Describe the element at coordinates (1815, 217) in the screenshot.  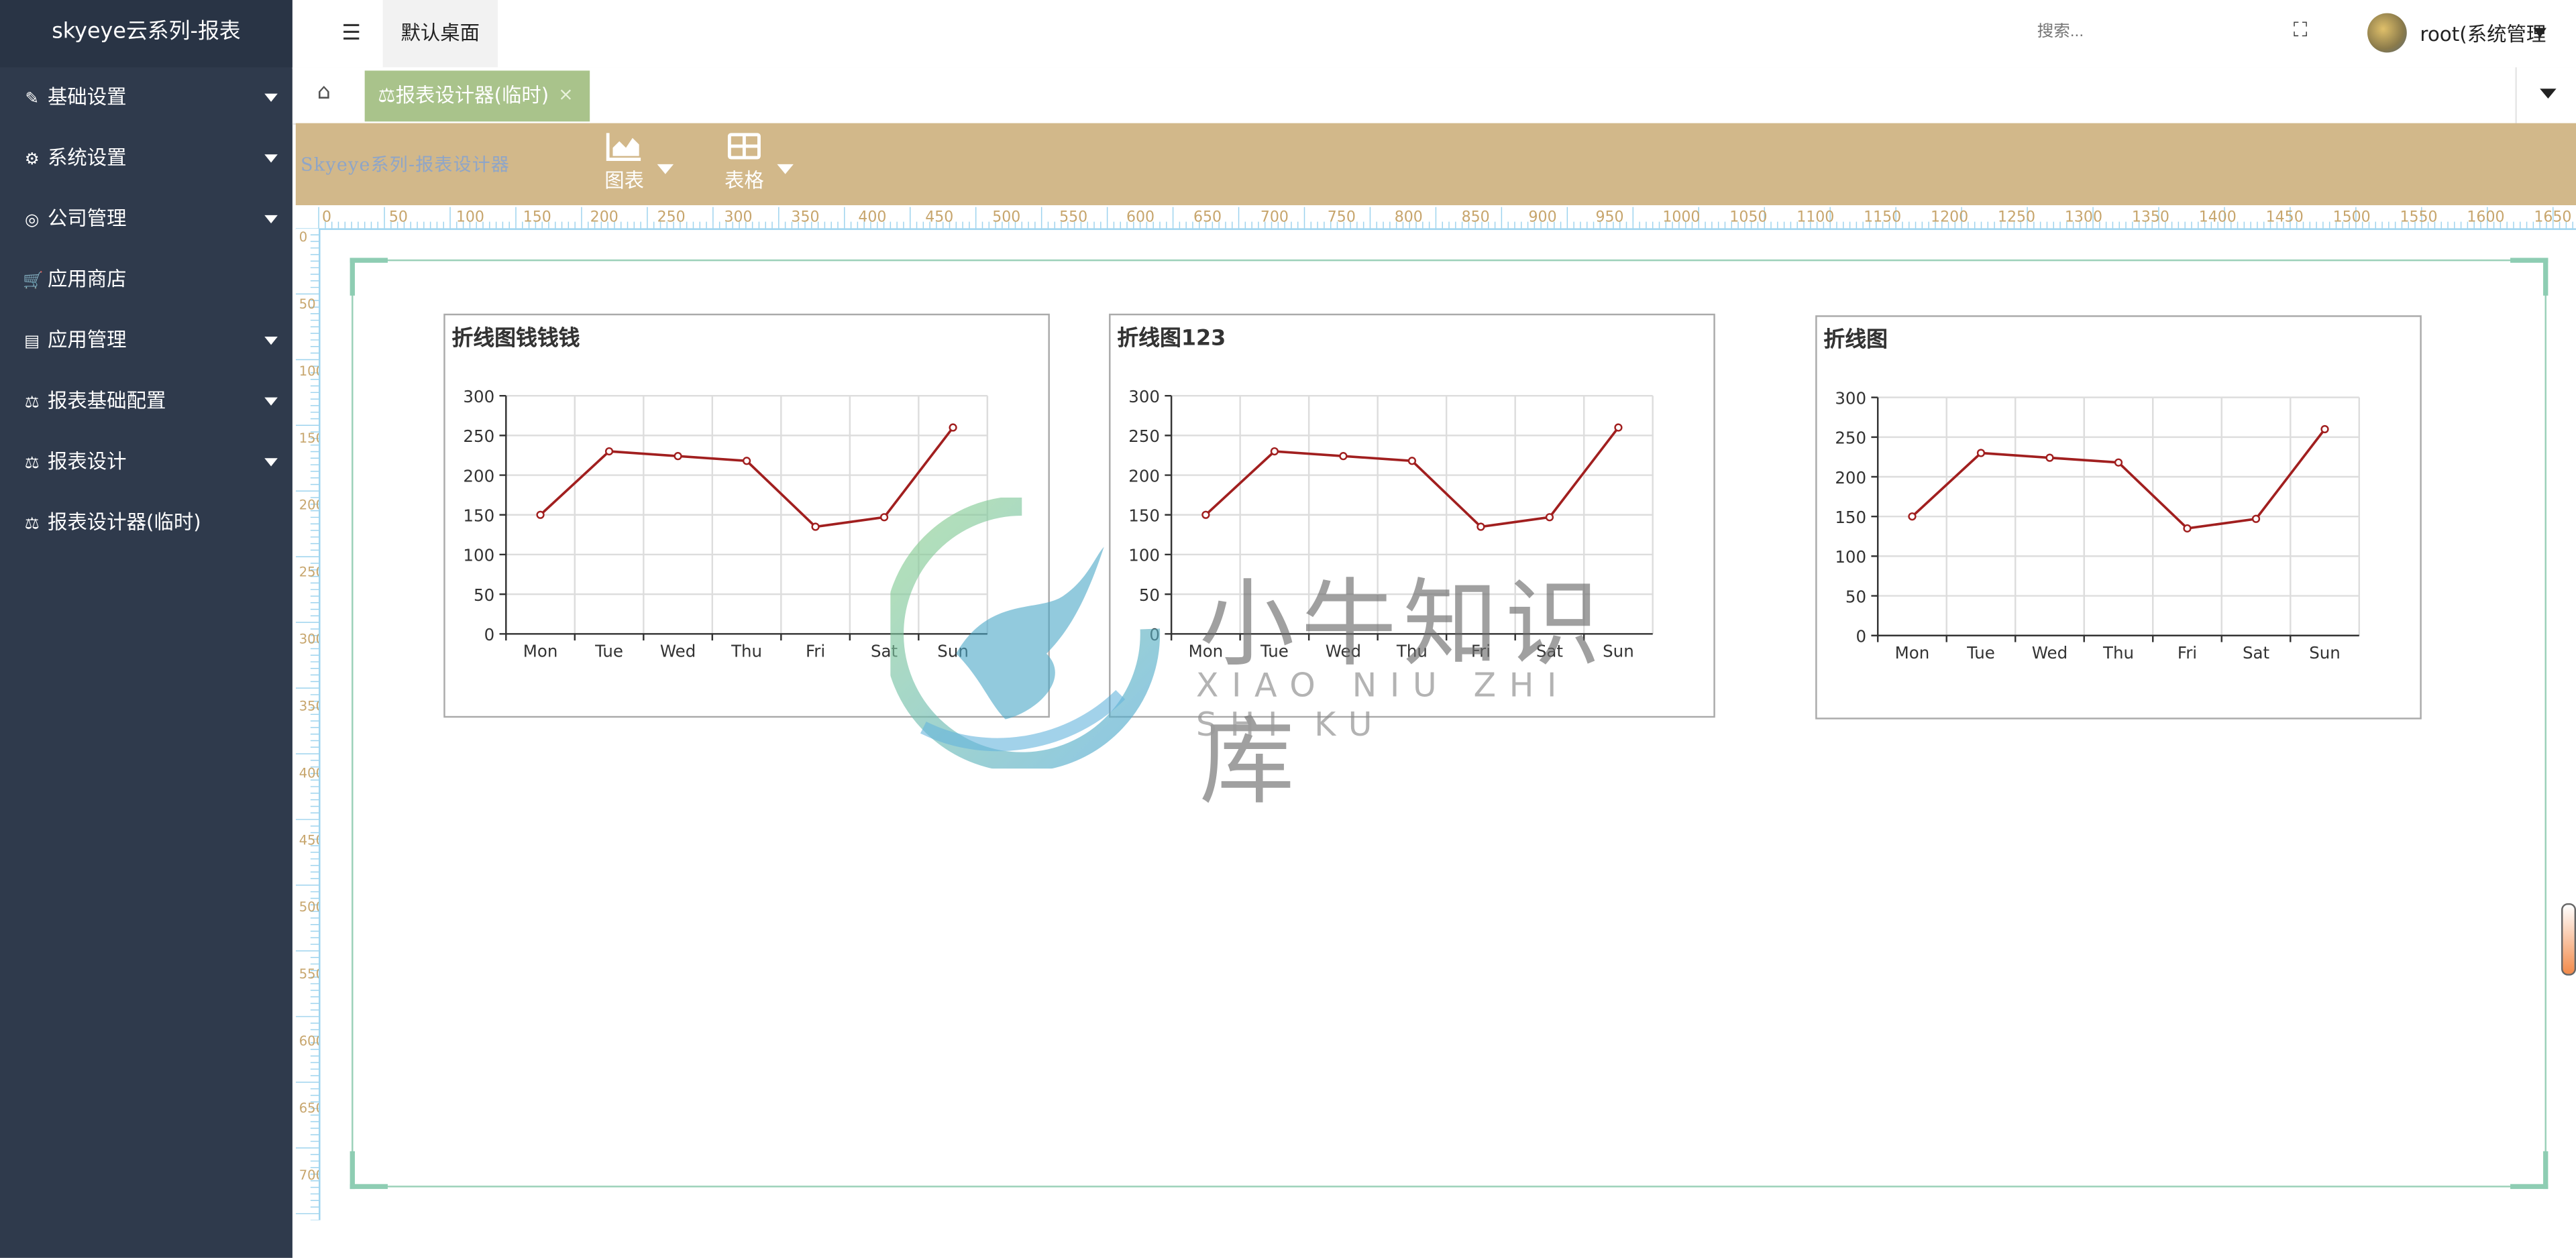
I see `ruler-tick-label: 1100` at that location.